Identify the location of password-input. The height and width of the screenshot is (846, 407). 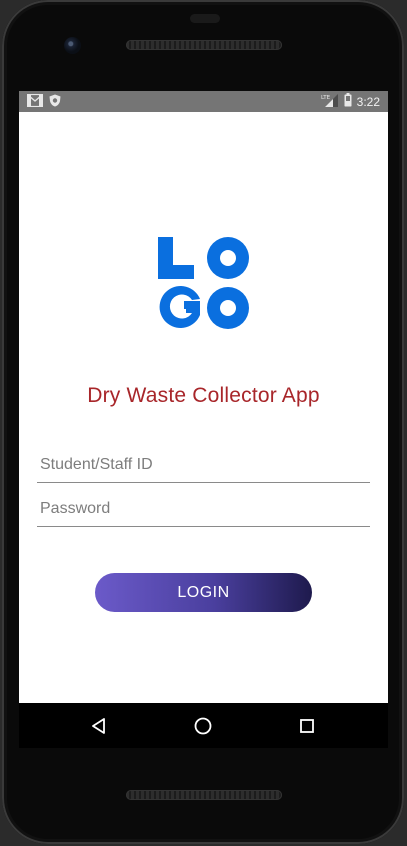
(203, 509).